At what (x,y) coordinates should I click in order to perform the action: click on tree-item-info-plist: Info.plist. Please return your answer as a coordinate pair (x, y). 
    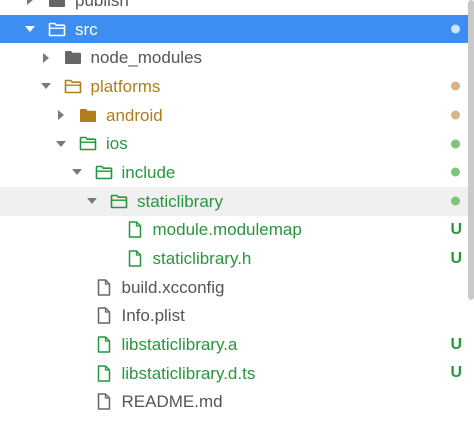
    Looking at the image, I should click on (237, 316).